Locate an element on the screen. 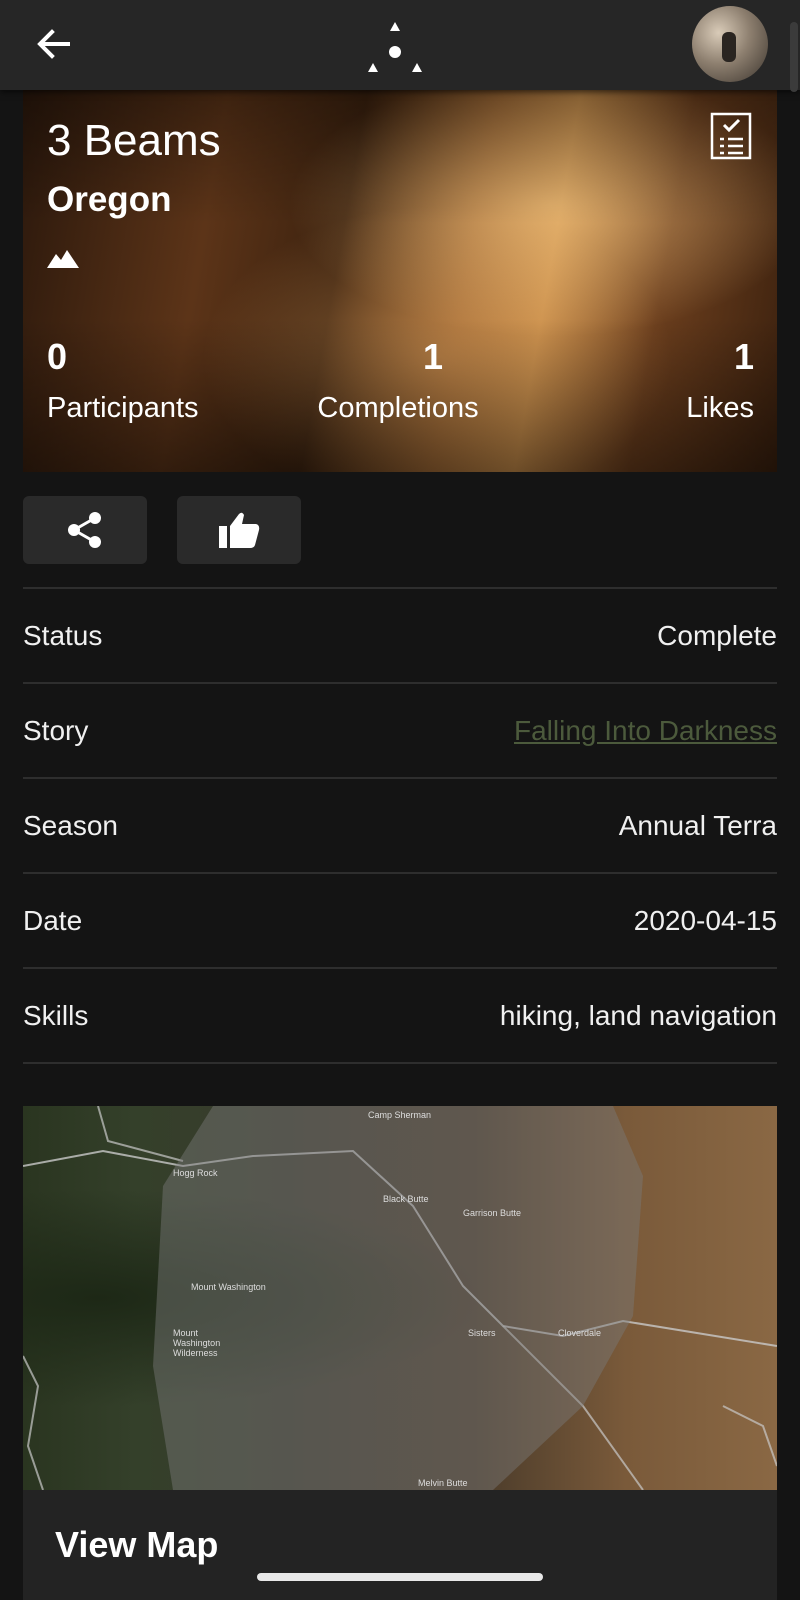  arrow-left-icon is located at coordinates (53, 44).